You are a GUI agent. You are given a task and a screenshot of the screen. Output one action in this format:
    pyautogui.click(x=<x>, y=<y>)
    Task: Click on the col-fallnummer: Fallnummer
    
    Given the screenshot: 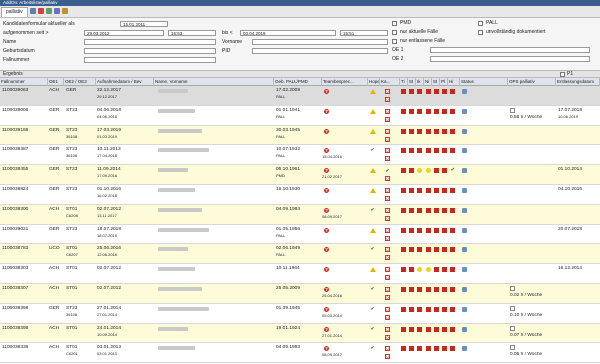 What is the action you would take?
    pyautogui.click(x=24, y=82)
    